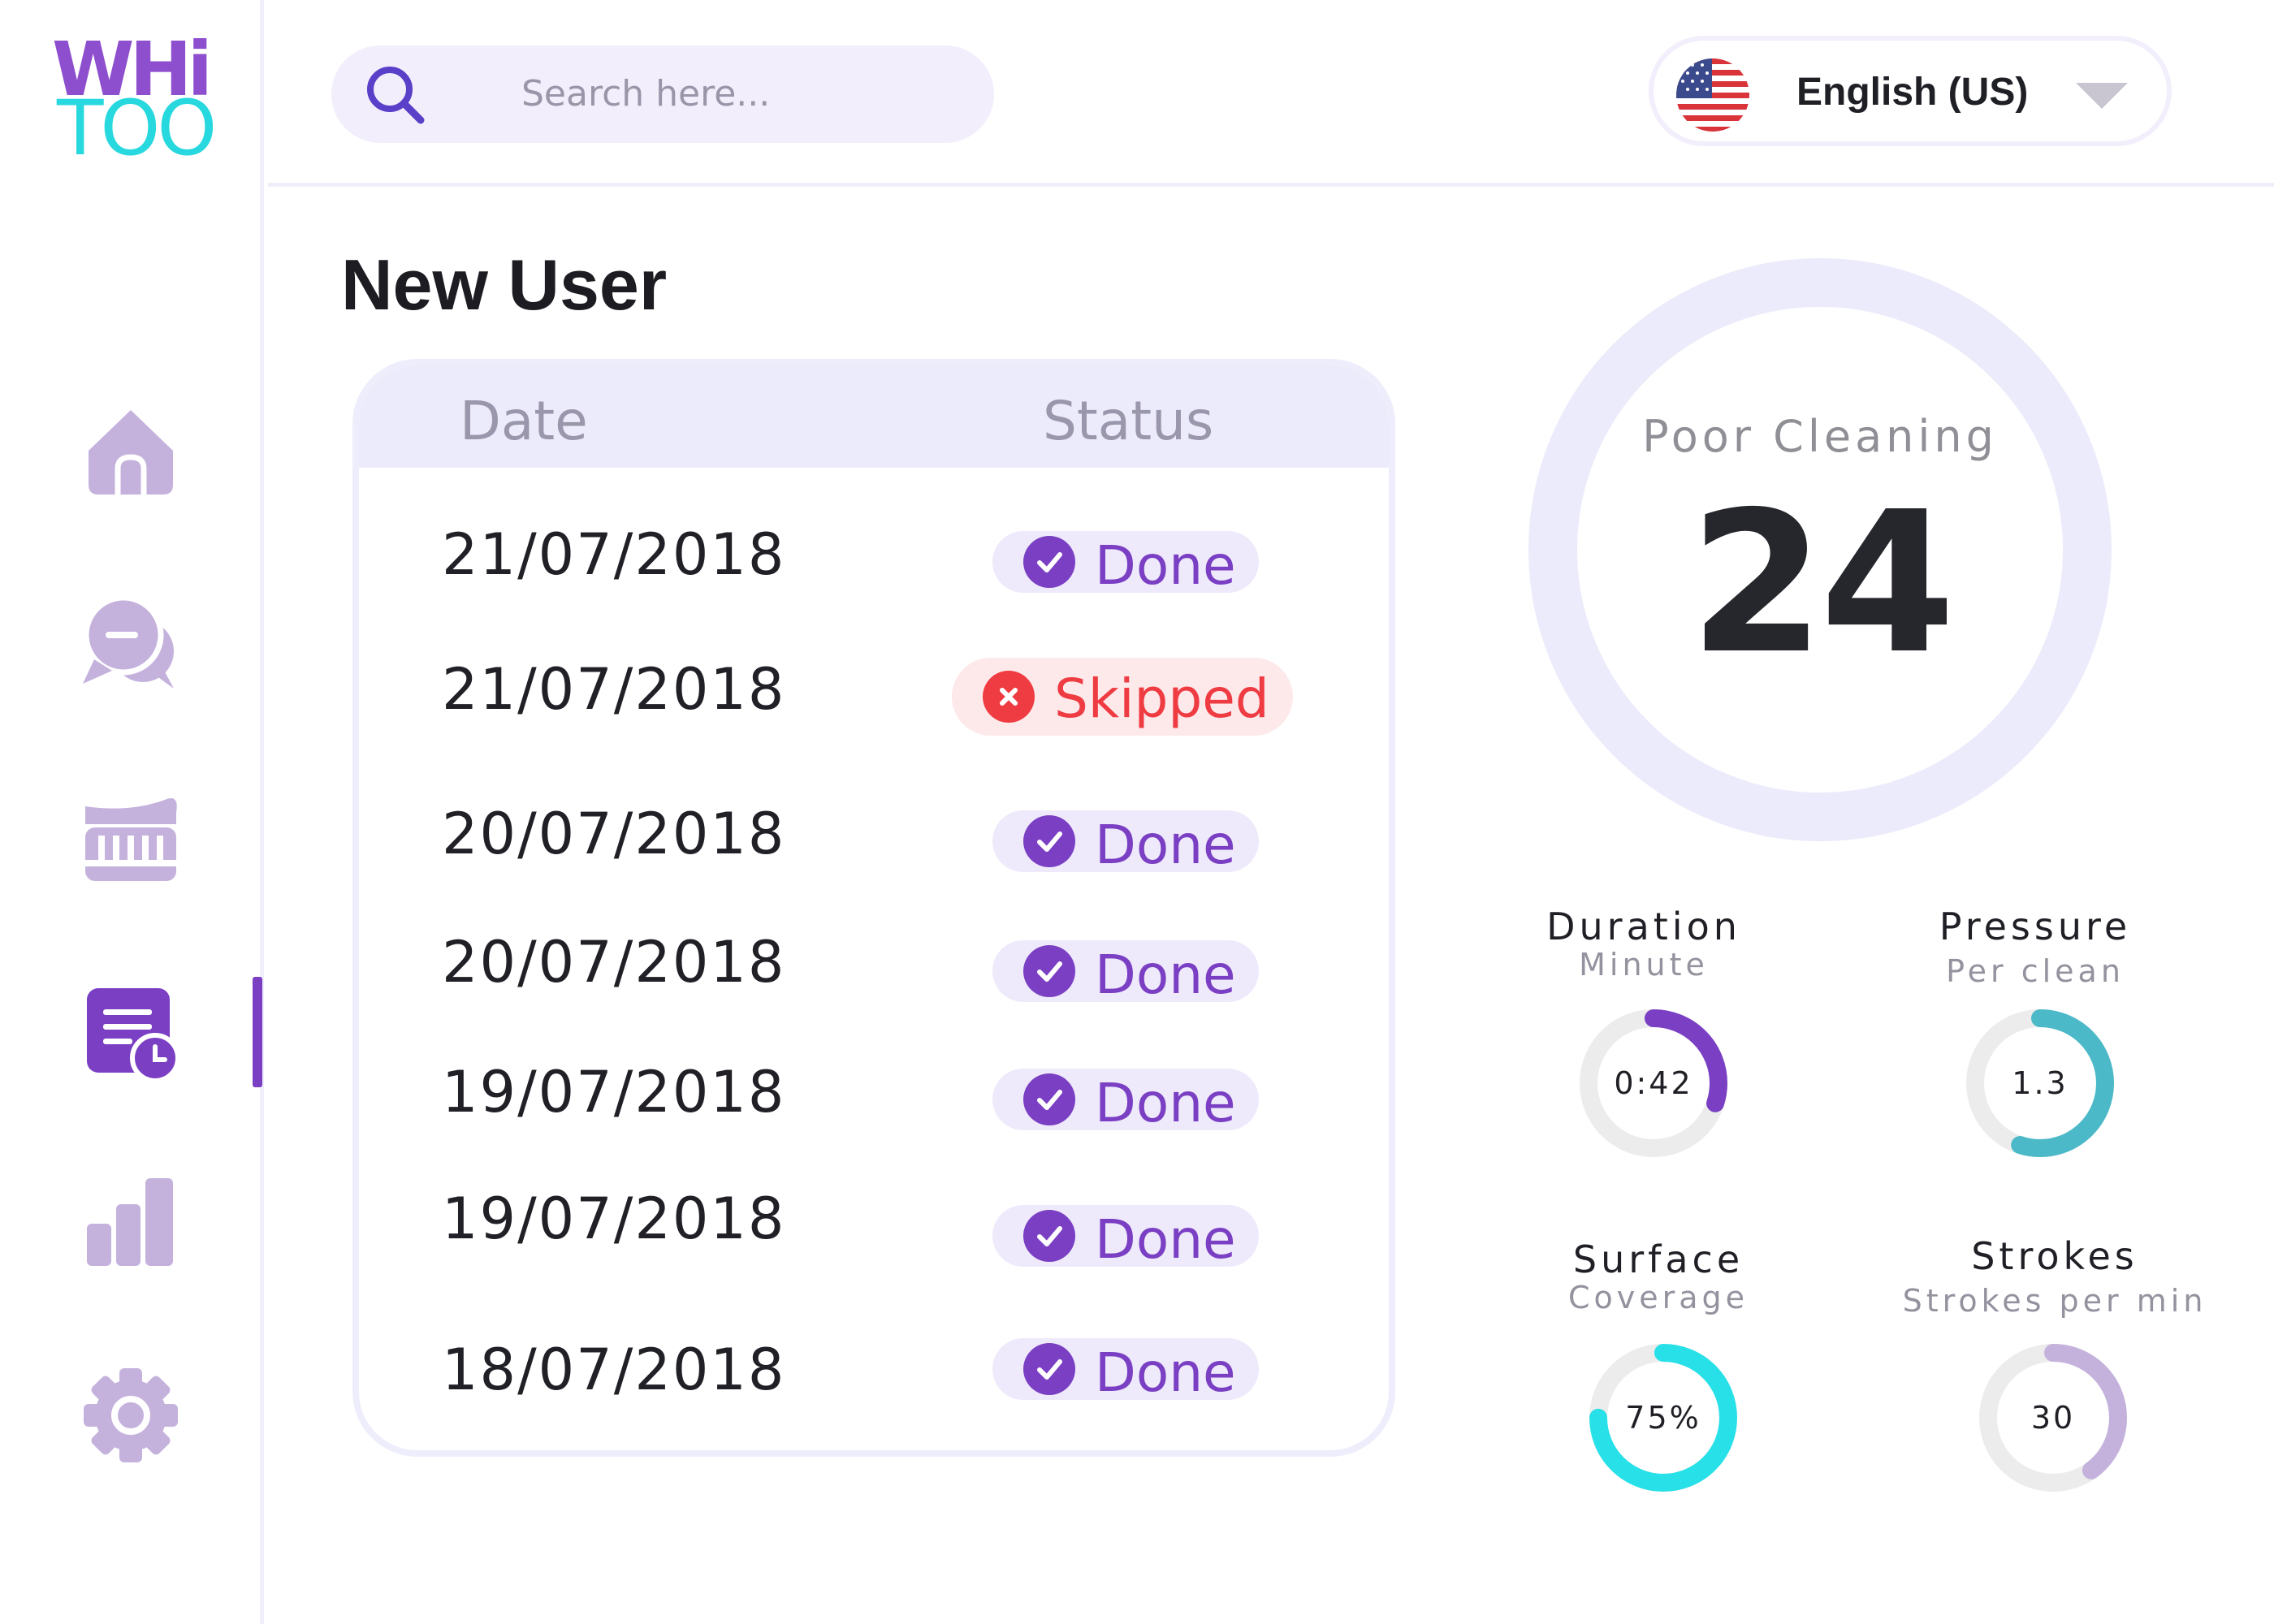  What do you see at coordinates (1644, 965) in the screenshot?
I see `metric-subtitle: Minute` at bounding box center [1644, 965].